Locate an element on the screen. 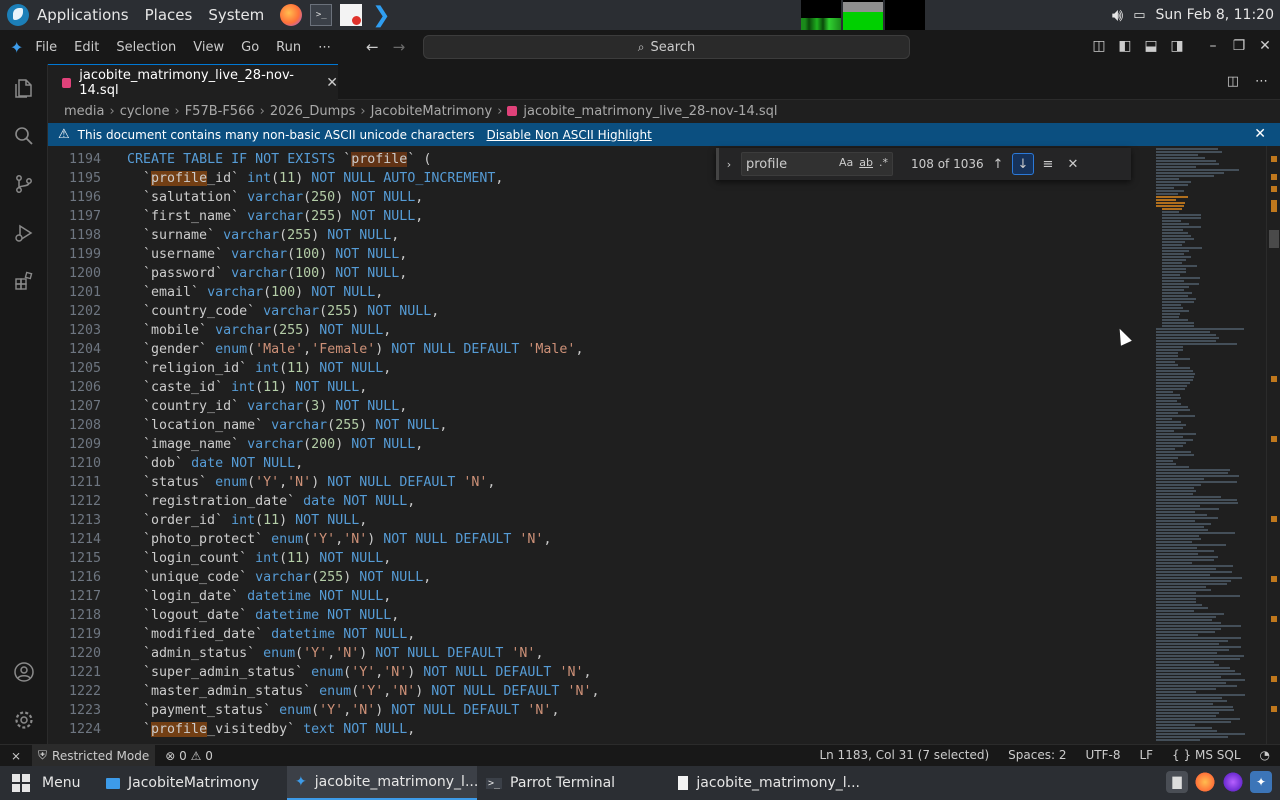  code-line: 1213 `order_id` int(11) NOT NULL, is located at coordinates (601, 520).